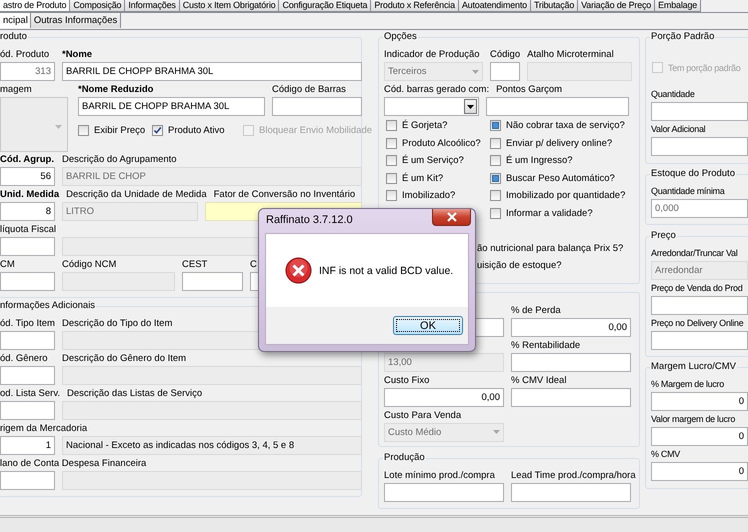 This screenshot has height=532, width=748. What do you see at coordinates (441, 143) in the screenshot?
I see `checkbox-label: Produto Alcoólico?` at bounding box center [441, 143].